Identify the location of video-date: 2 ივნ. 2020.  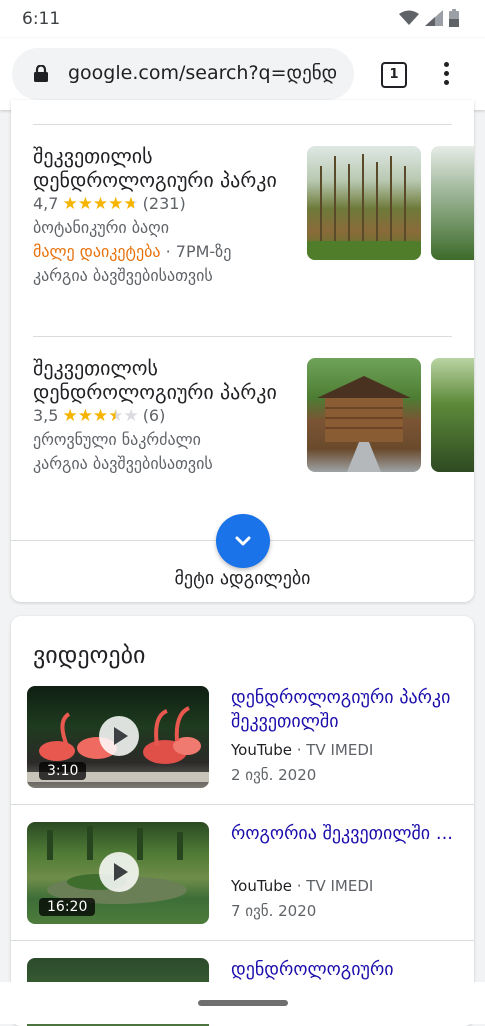
(274, 775).